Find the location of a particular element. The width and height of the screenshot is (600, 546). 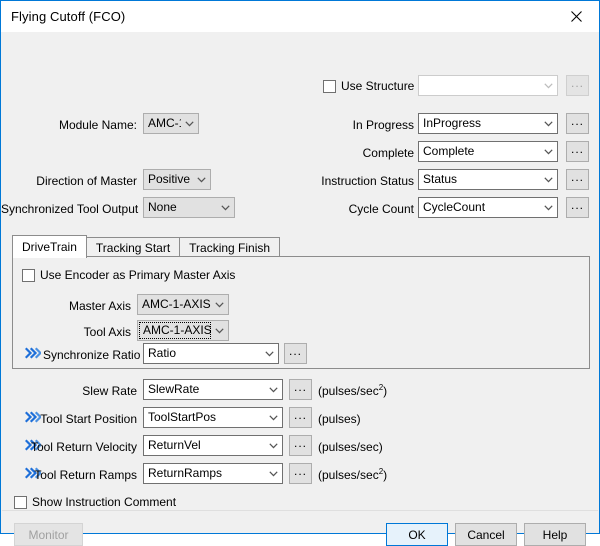

tool-start-position-units: (pulses) is located at coordinates (339, 419).